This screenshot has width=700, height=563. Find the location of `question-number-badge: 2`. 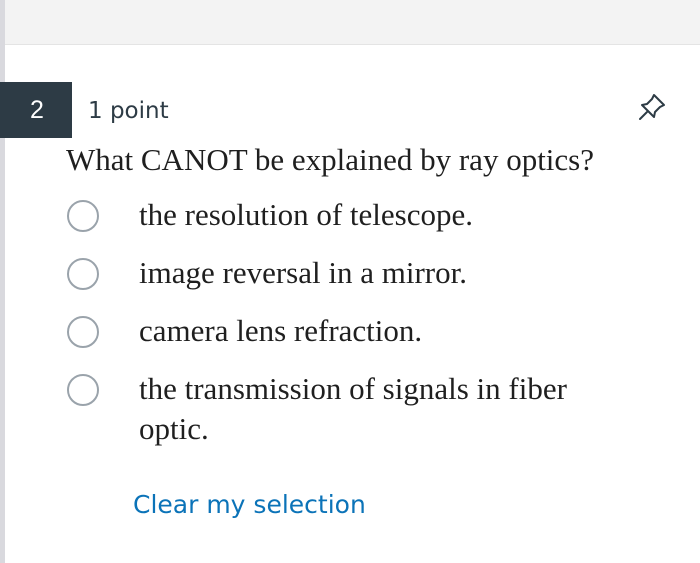

question-number-badge: 2 is located at coordinates (36, 110).